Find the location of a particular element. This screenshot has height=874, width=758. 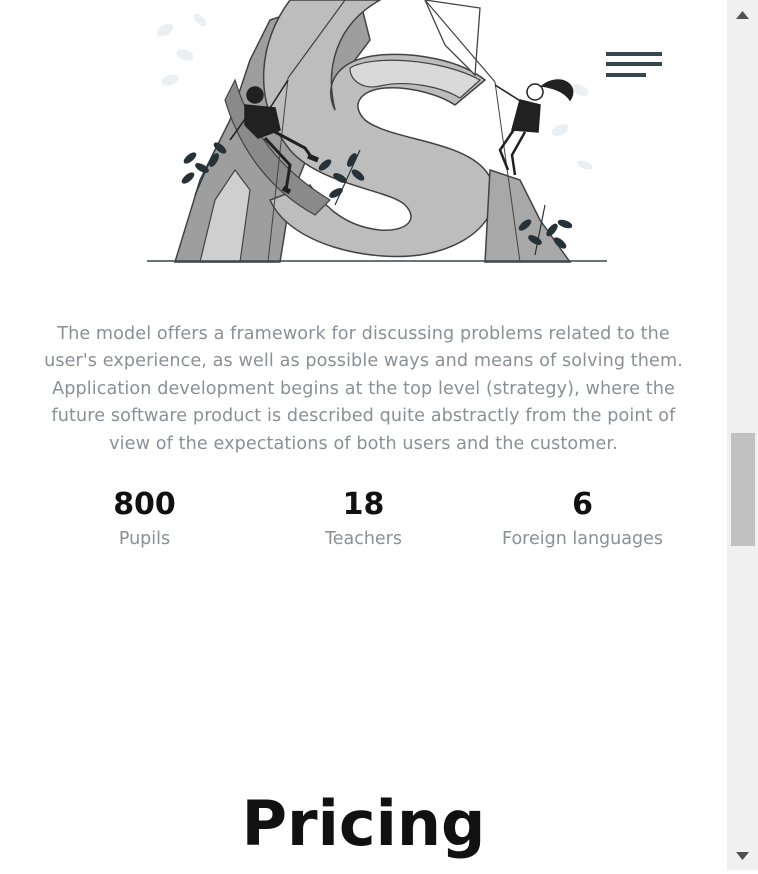

pricing-heading: Pricing is located at coordinates (363, 823).